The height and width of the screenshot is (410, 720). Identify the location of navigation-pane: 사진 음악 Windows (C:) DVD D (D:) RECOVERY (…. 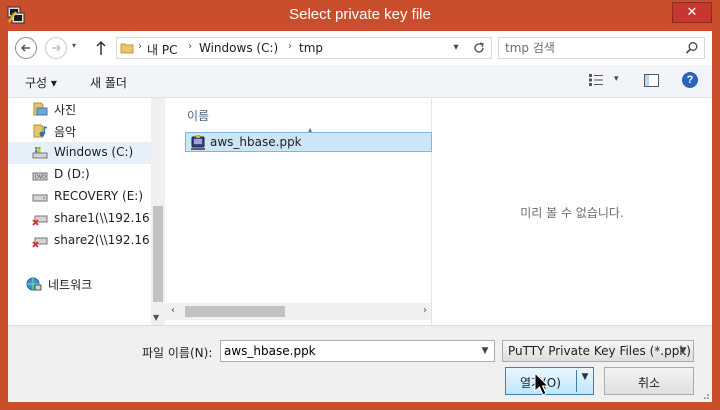
(79, 211).